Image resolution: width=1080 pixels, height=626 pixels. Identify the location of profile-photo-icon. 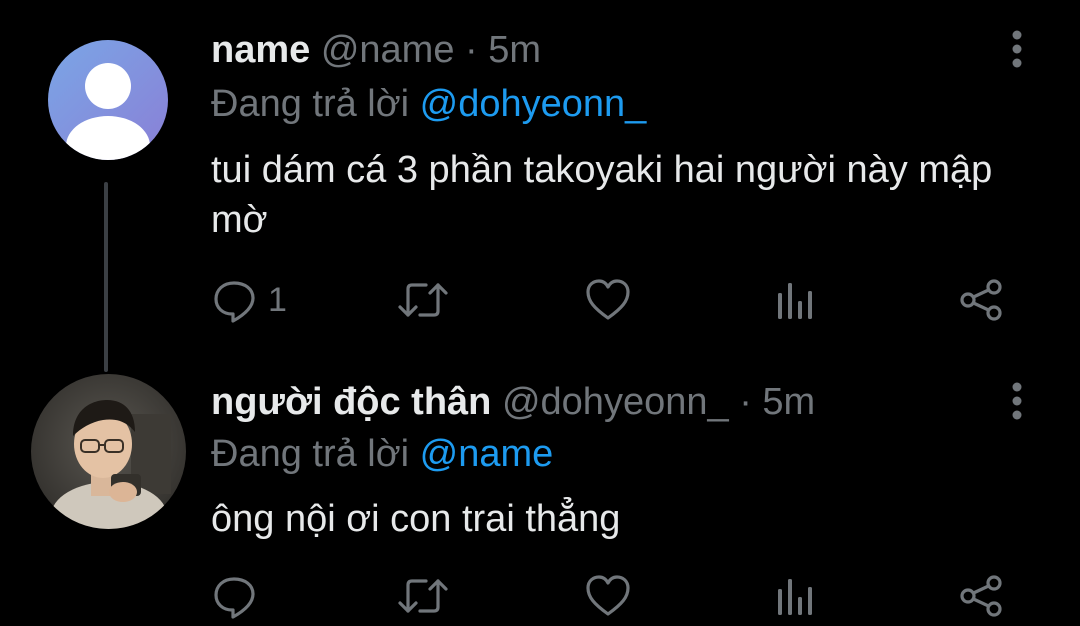
(108, 451).